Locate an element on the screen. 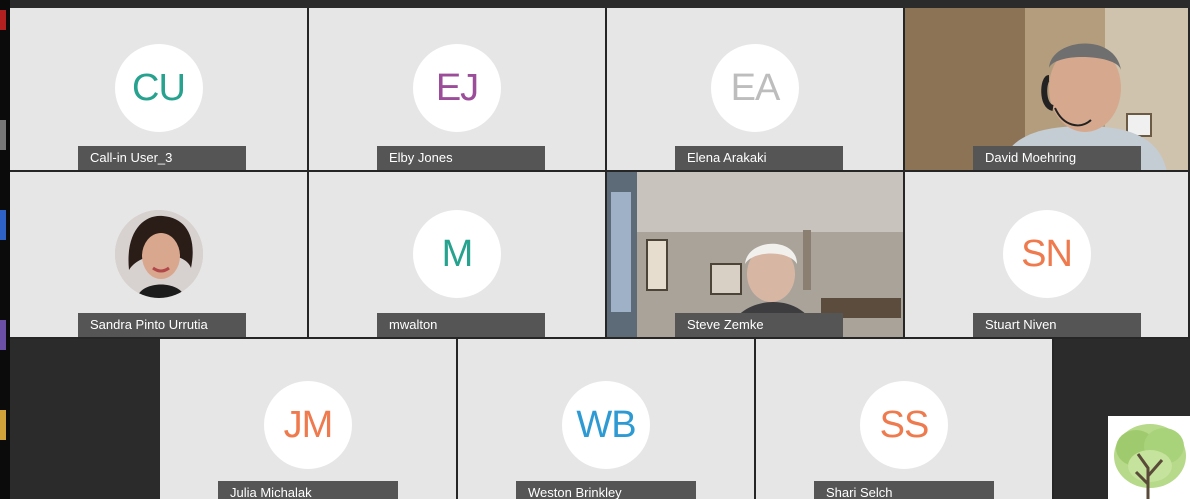 This screenshot has height=499, width=1190. tree-logo-icon is located at coordinates (1149, 457).